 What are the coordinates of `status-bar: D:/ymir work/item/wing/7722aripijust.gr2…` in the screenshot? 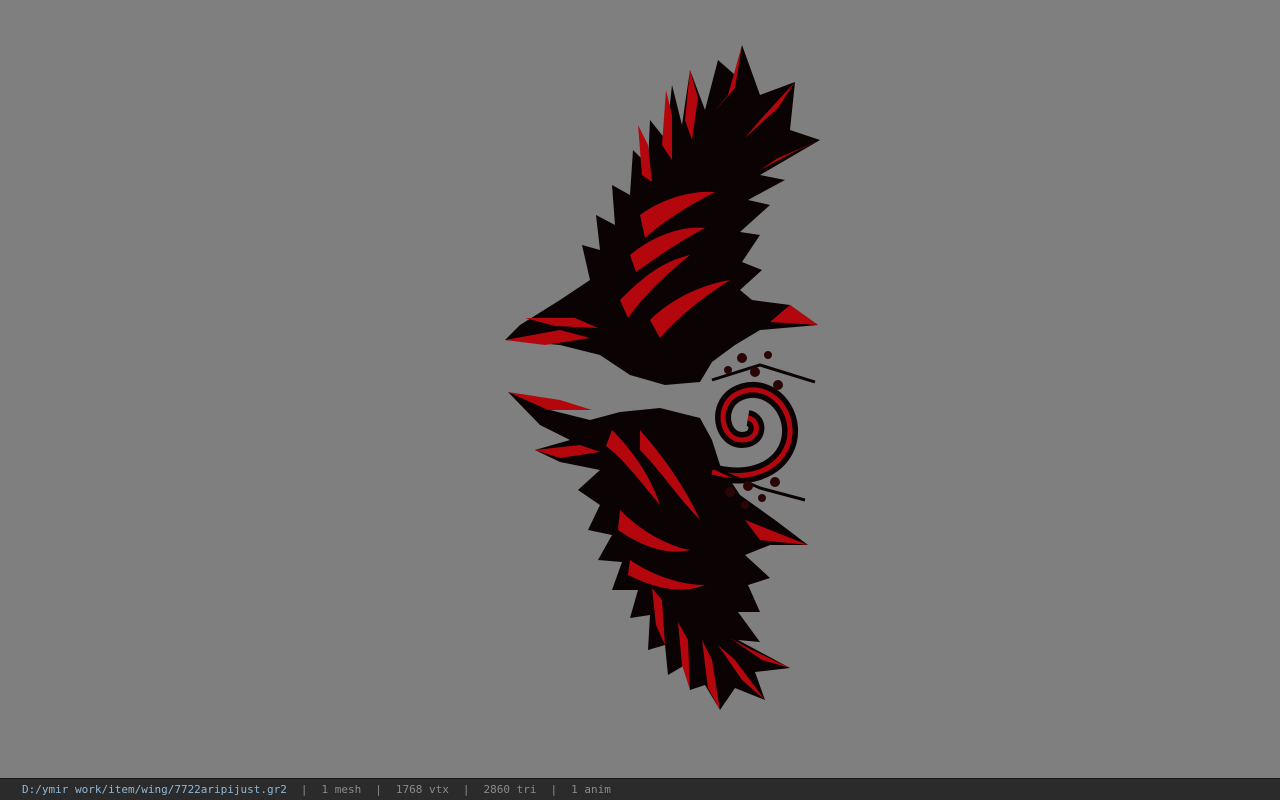 It's located at (640, 789).